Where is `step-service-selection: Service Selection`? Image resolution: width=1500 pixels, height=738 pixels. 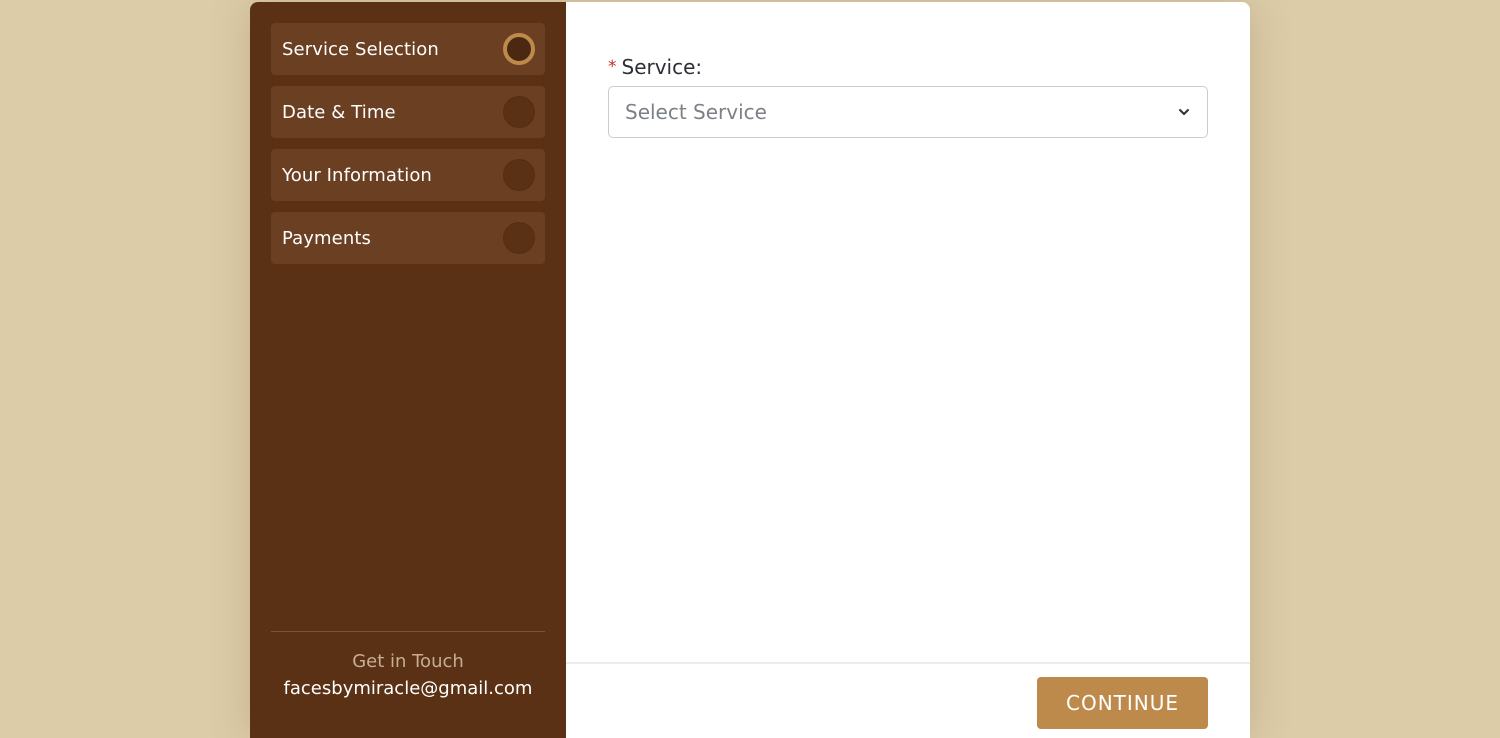 step-service-selection: Service Selection is located at coordinates (408, 49).